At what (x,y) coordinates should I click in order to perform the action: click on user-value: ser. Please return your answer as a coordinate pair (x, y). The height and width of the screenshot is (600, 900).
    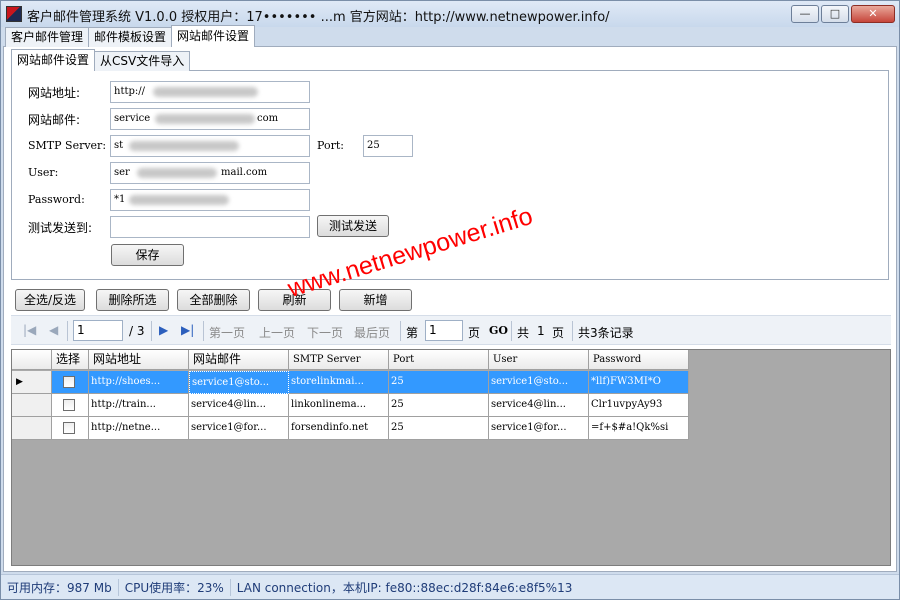
    Looking at the image, I should click on (122, 172).